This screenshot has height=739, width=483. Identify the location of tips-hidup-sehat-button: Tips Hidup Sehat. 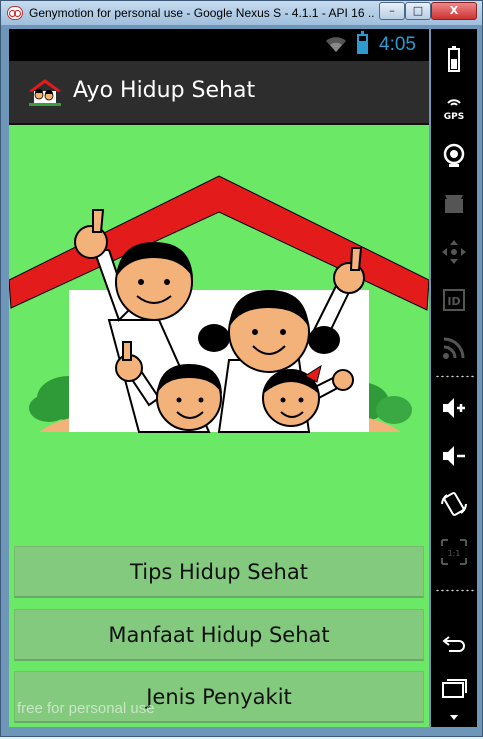
(219, 572).